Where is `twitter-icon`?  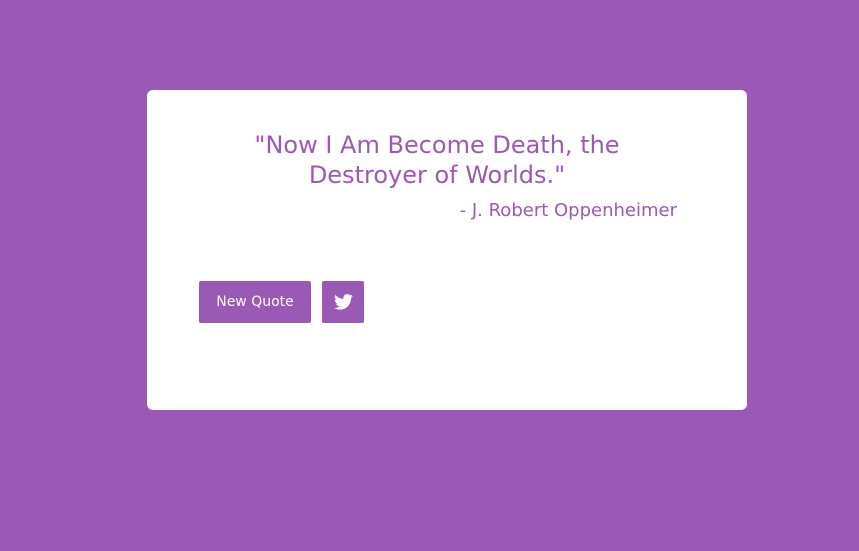 twitter-icon is located at coordinates (343, 302).